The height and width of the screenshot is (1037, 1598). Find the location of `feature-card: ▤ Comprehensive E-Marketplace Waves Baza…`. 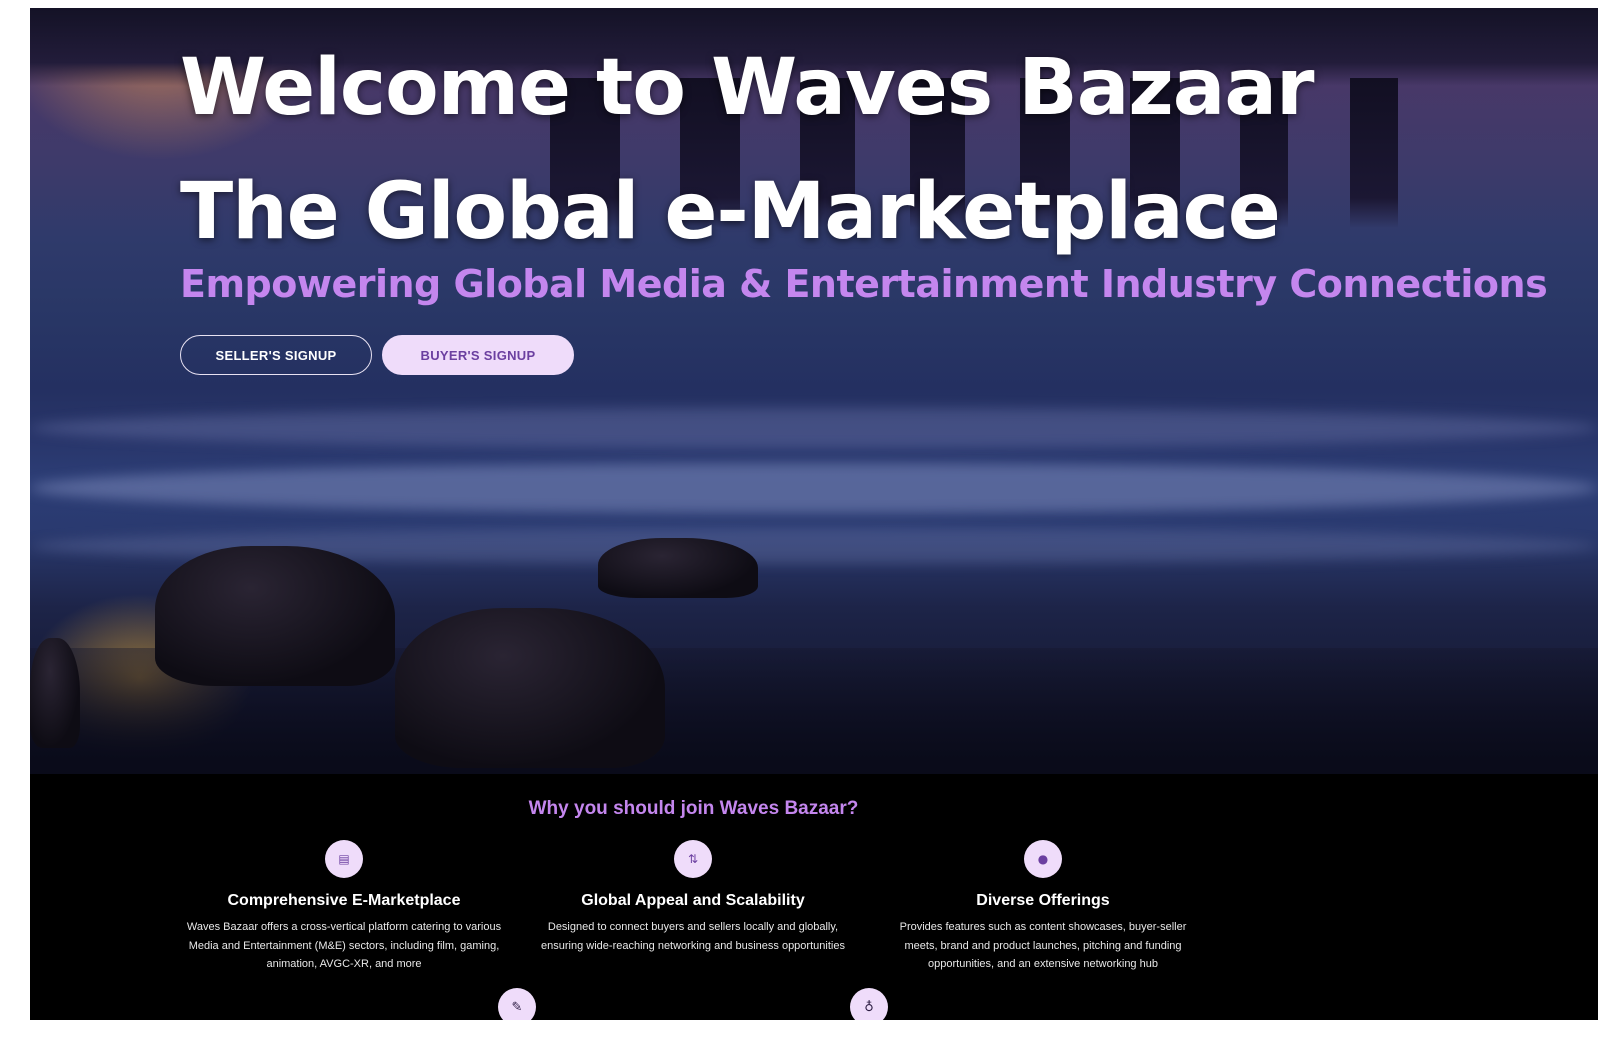

feature-card: ▤ Comprehensive E-Marketplace Waves Baza… is located at coordinates (344, 907).